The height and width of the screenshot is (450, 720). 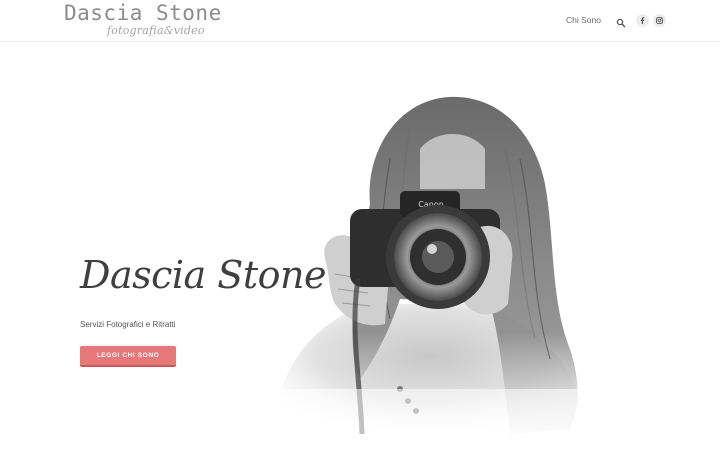 I want to click on logo-title: Dascia Stone, so click(x=143, y=13).